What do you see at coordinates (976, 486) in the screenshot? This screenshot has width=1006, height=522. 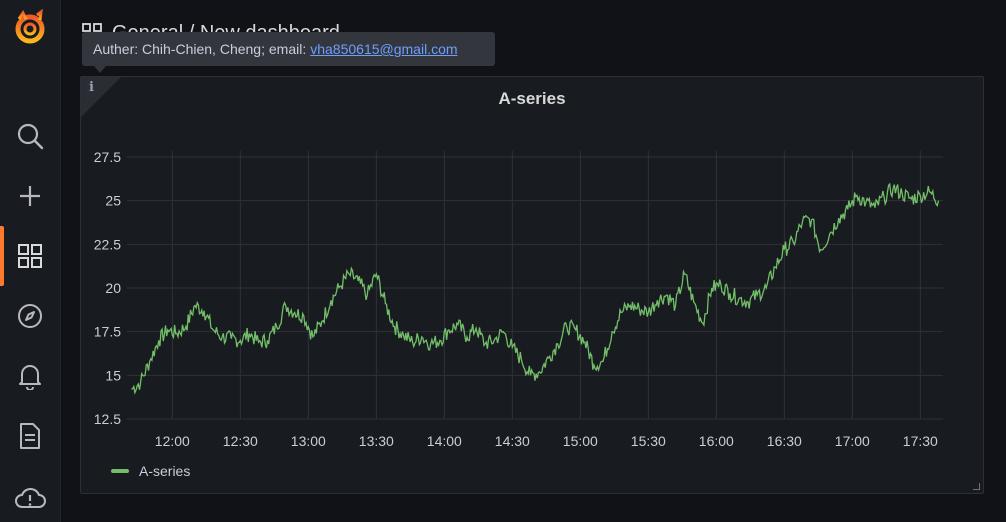 I see `resize-handle` at bounding box center [976, 486].